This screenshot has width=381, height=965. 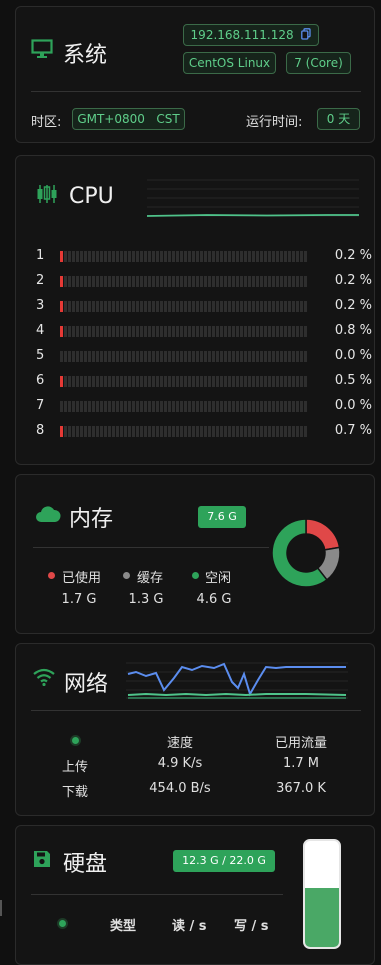 I want to click on cache-legend-dot, so click(x=126, y=575).